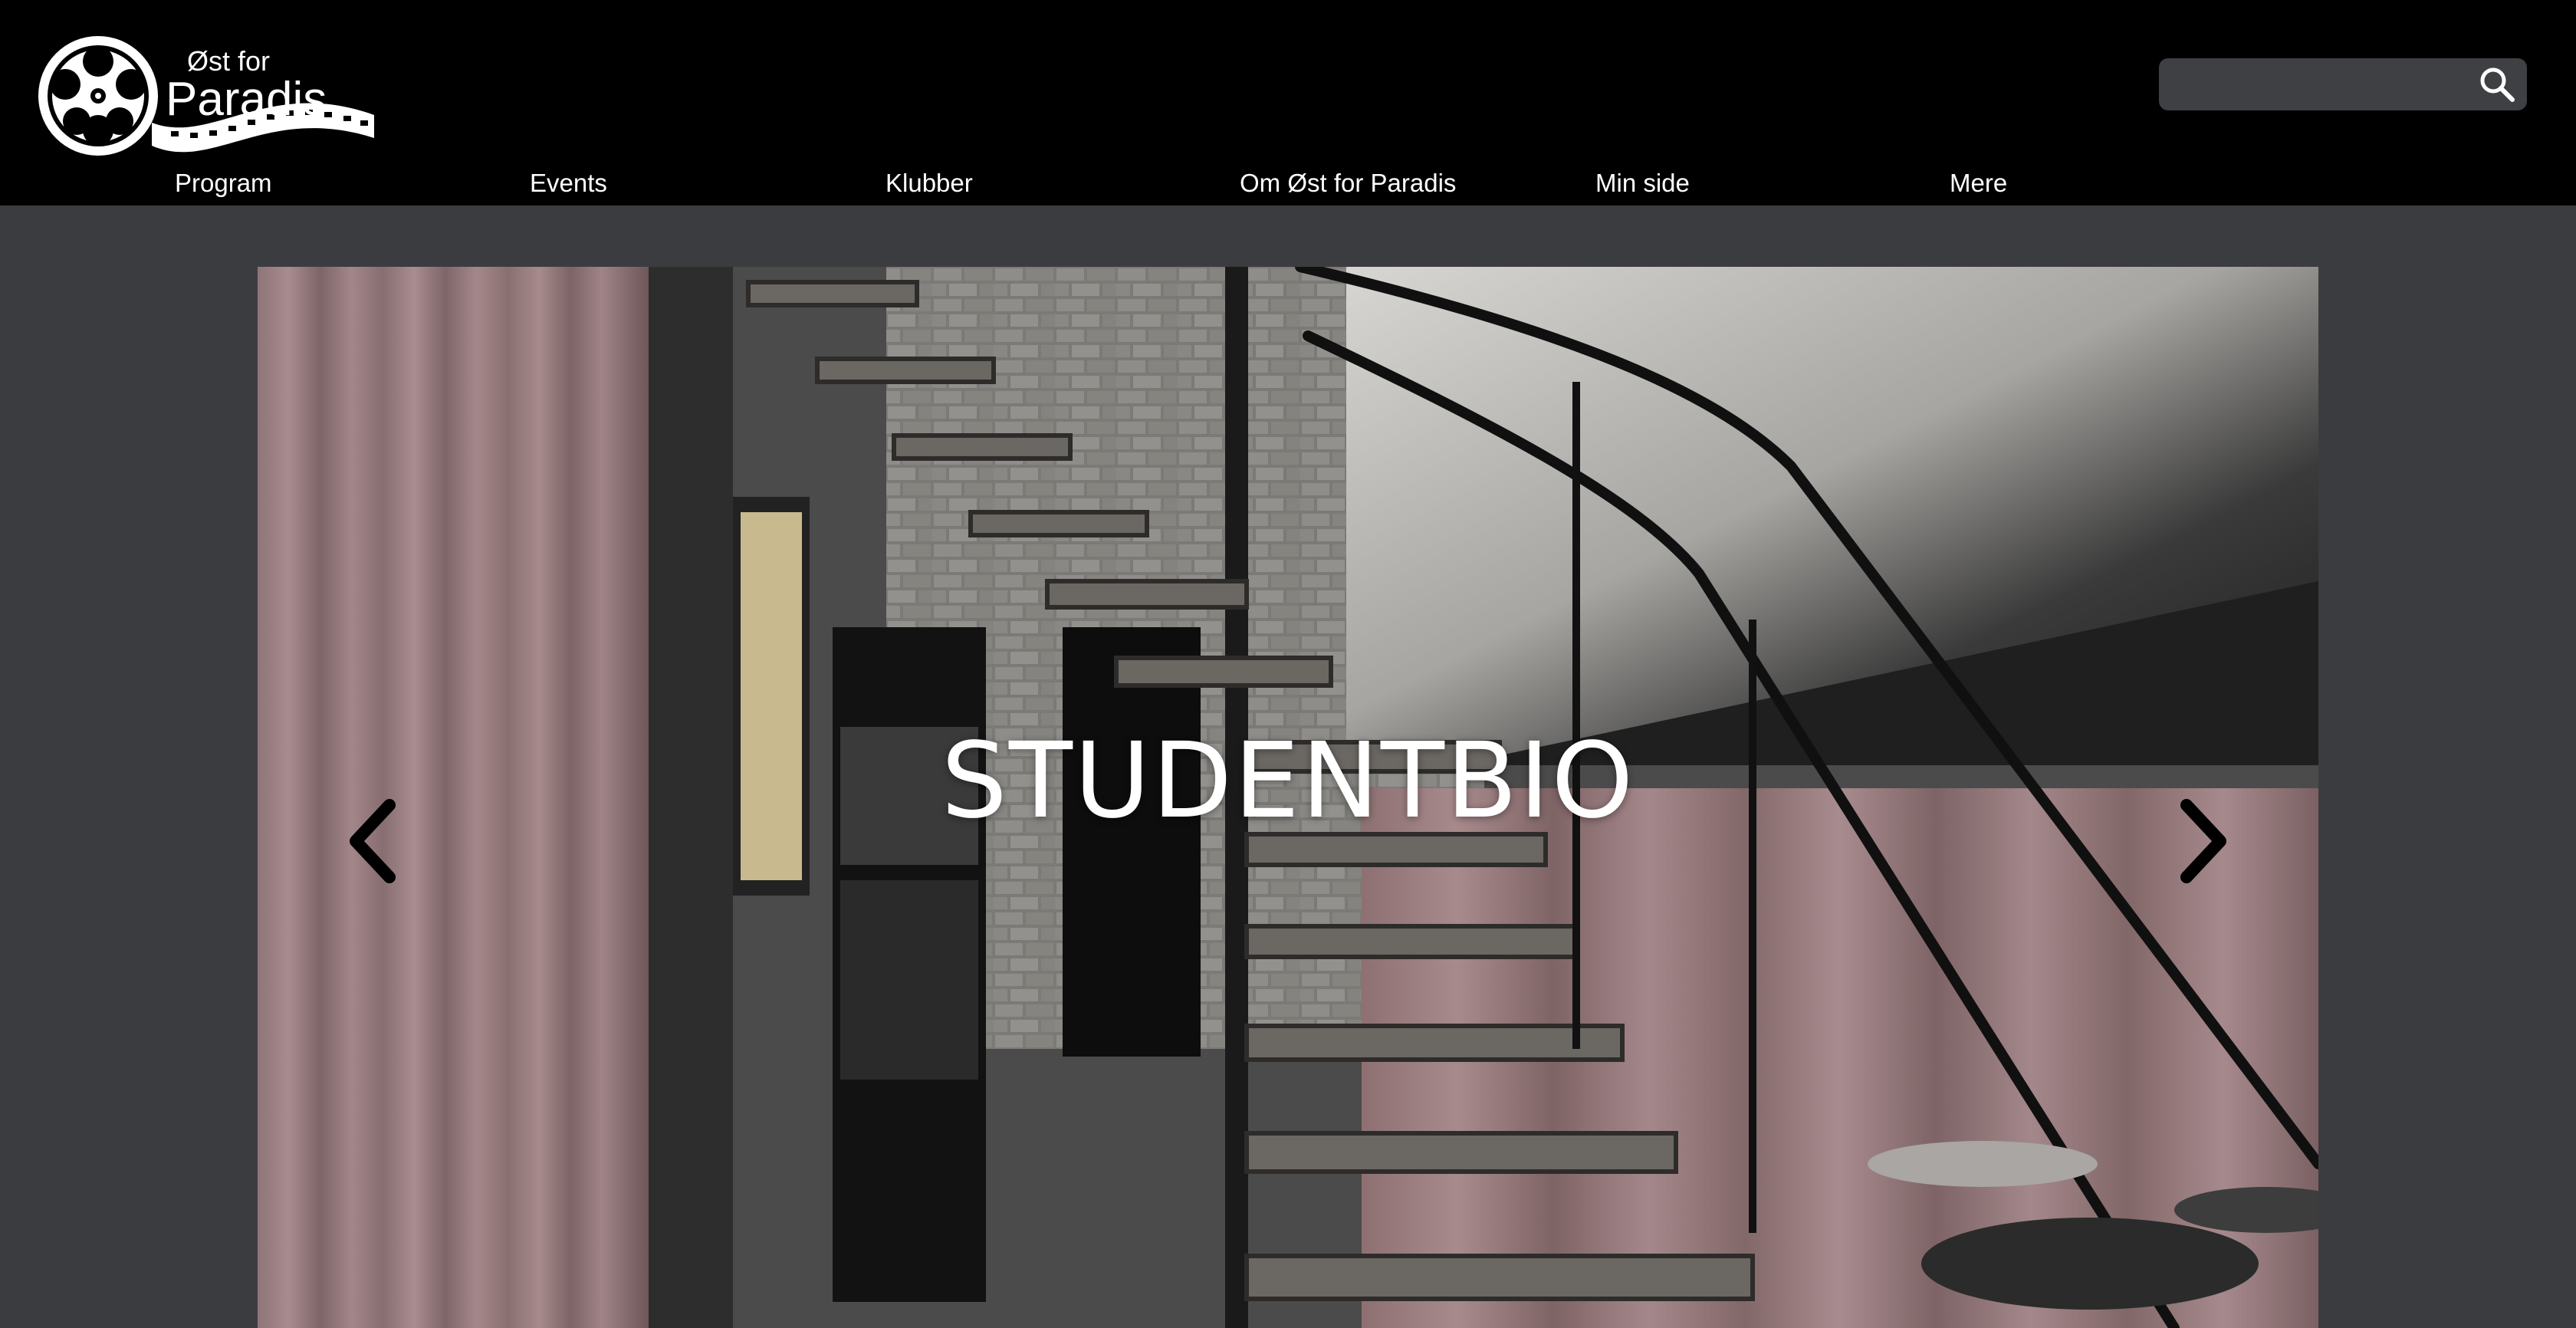  What do you see at coordinates (228, 61) in the screenshot?
I see `logo-text-line1: Øst for` at bounding box center [228, 61].